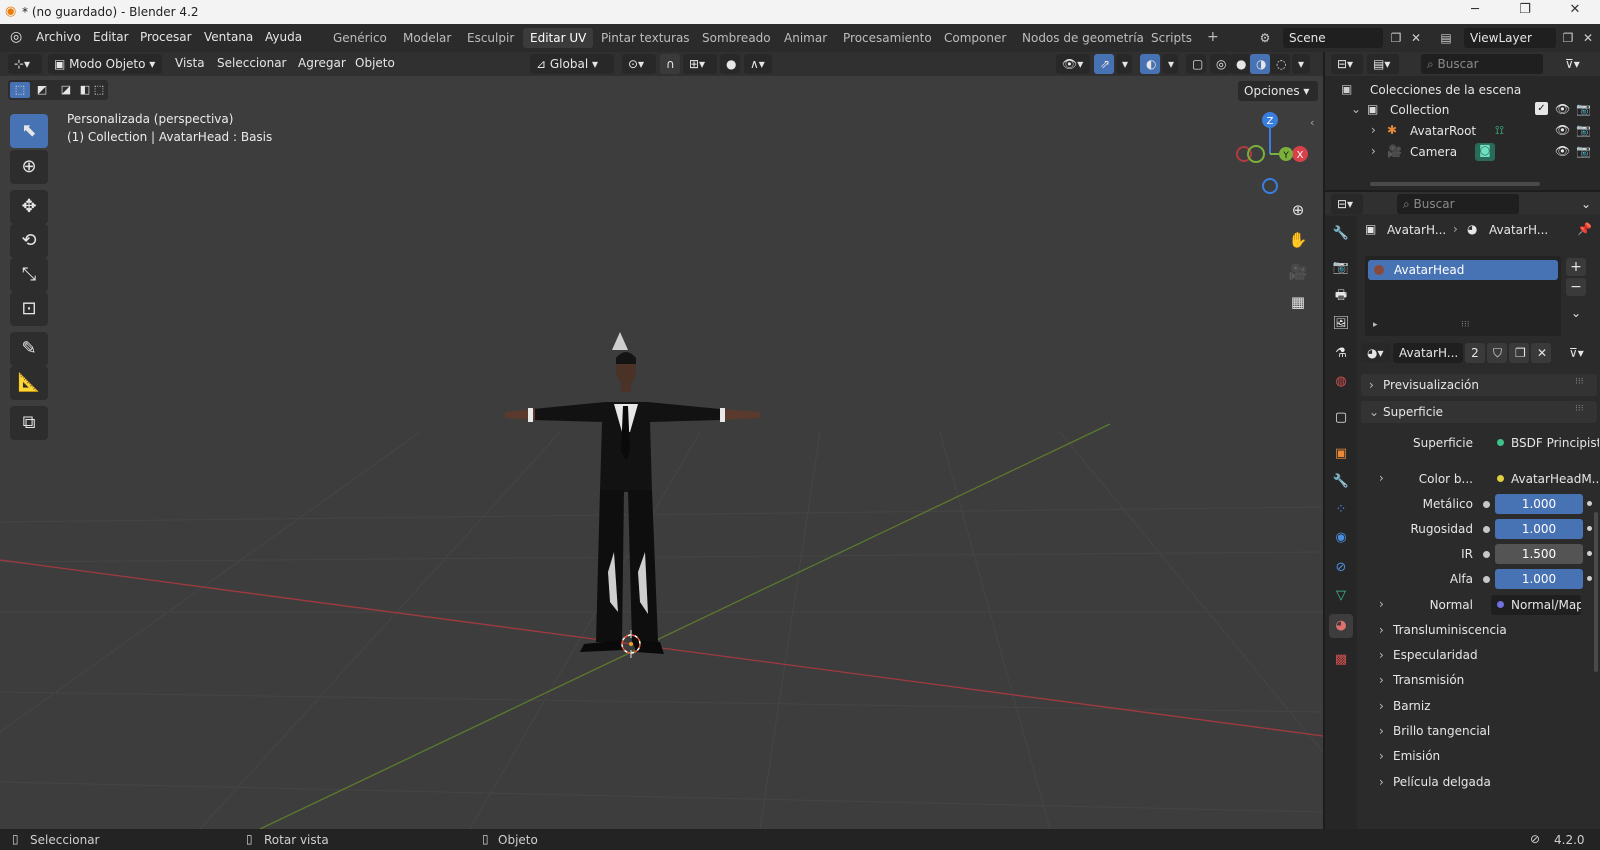 The image size is (1600, 850). I want to click on tab-editar-uv: Editar UV, so click(558, 38).